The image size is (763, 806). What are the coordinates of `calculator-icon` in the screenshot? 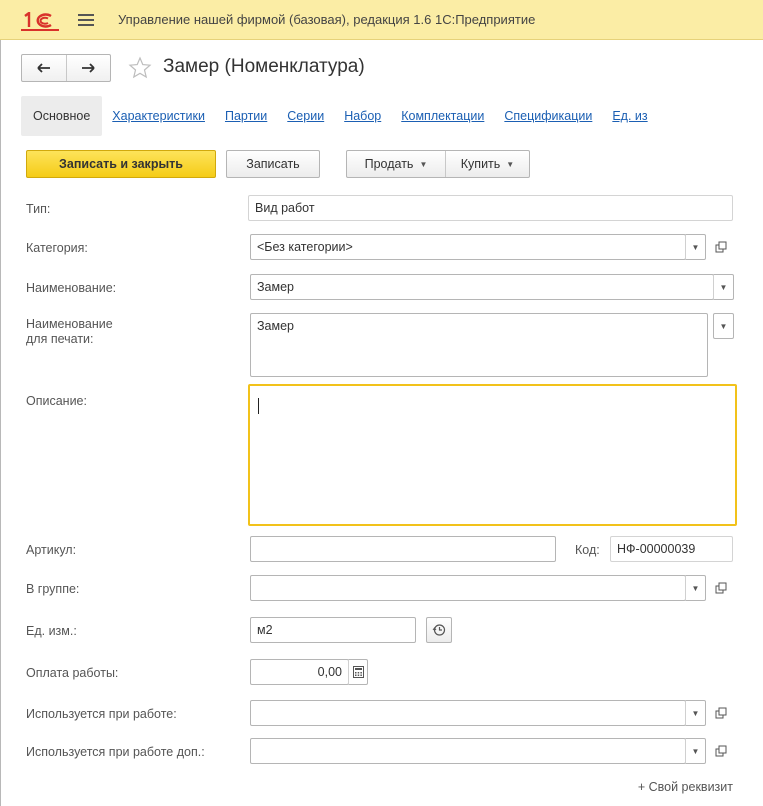 It's located at (358, 672).